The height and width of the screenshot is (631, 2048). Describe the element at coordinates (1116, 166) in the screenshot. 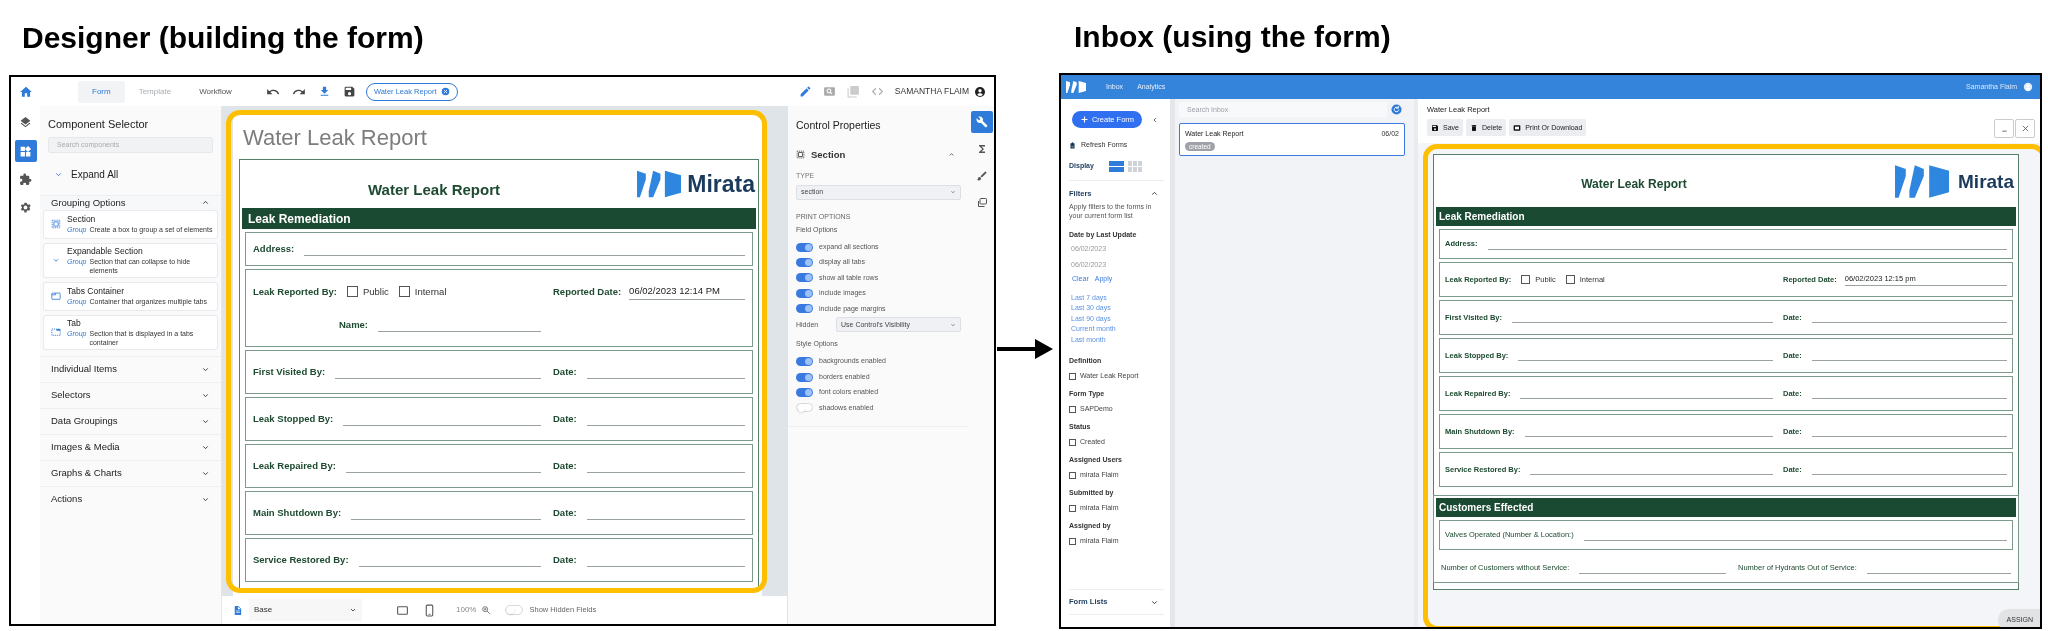

I see `list-view-button` at that location.